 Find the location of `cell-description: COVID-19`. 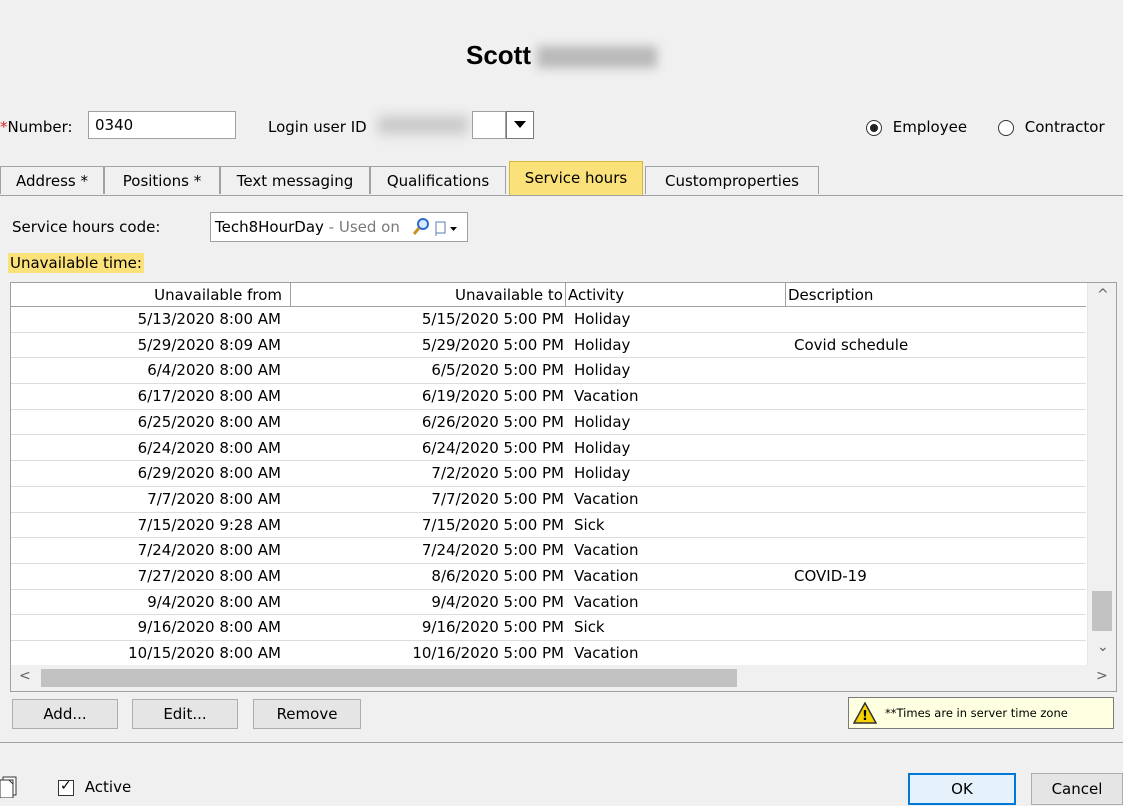

cell-description: COVID-19 is located at coordinates (830, 576).